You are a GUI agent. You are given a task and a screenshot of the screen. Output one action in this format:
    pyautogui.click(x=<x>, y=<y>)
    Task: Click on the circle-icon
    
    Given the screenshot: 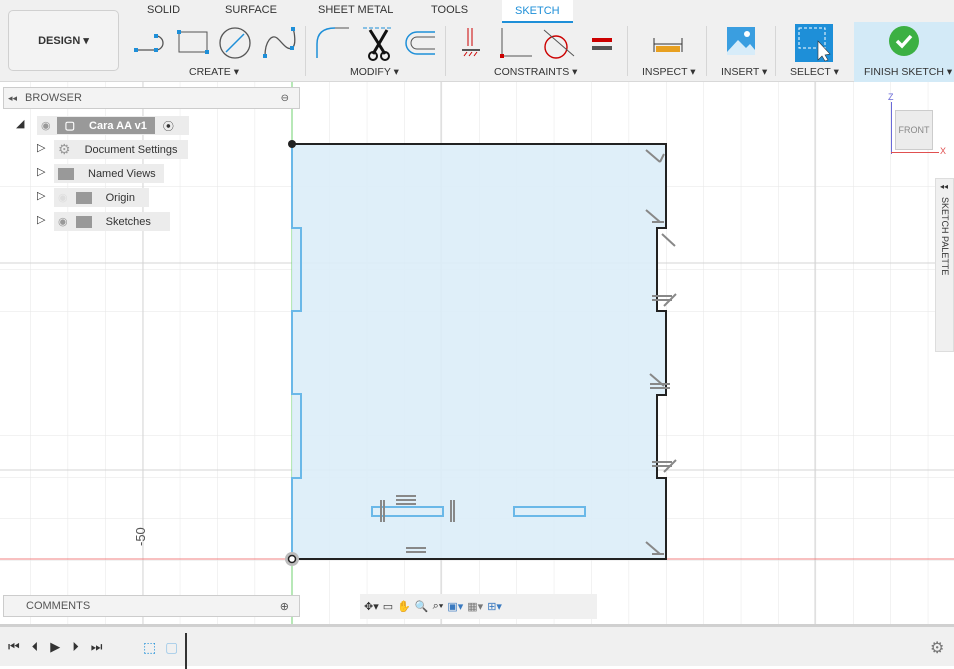 What is the action you would take?
    pyautogui.click(x=235, y=43)
    